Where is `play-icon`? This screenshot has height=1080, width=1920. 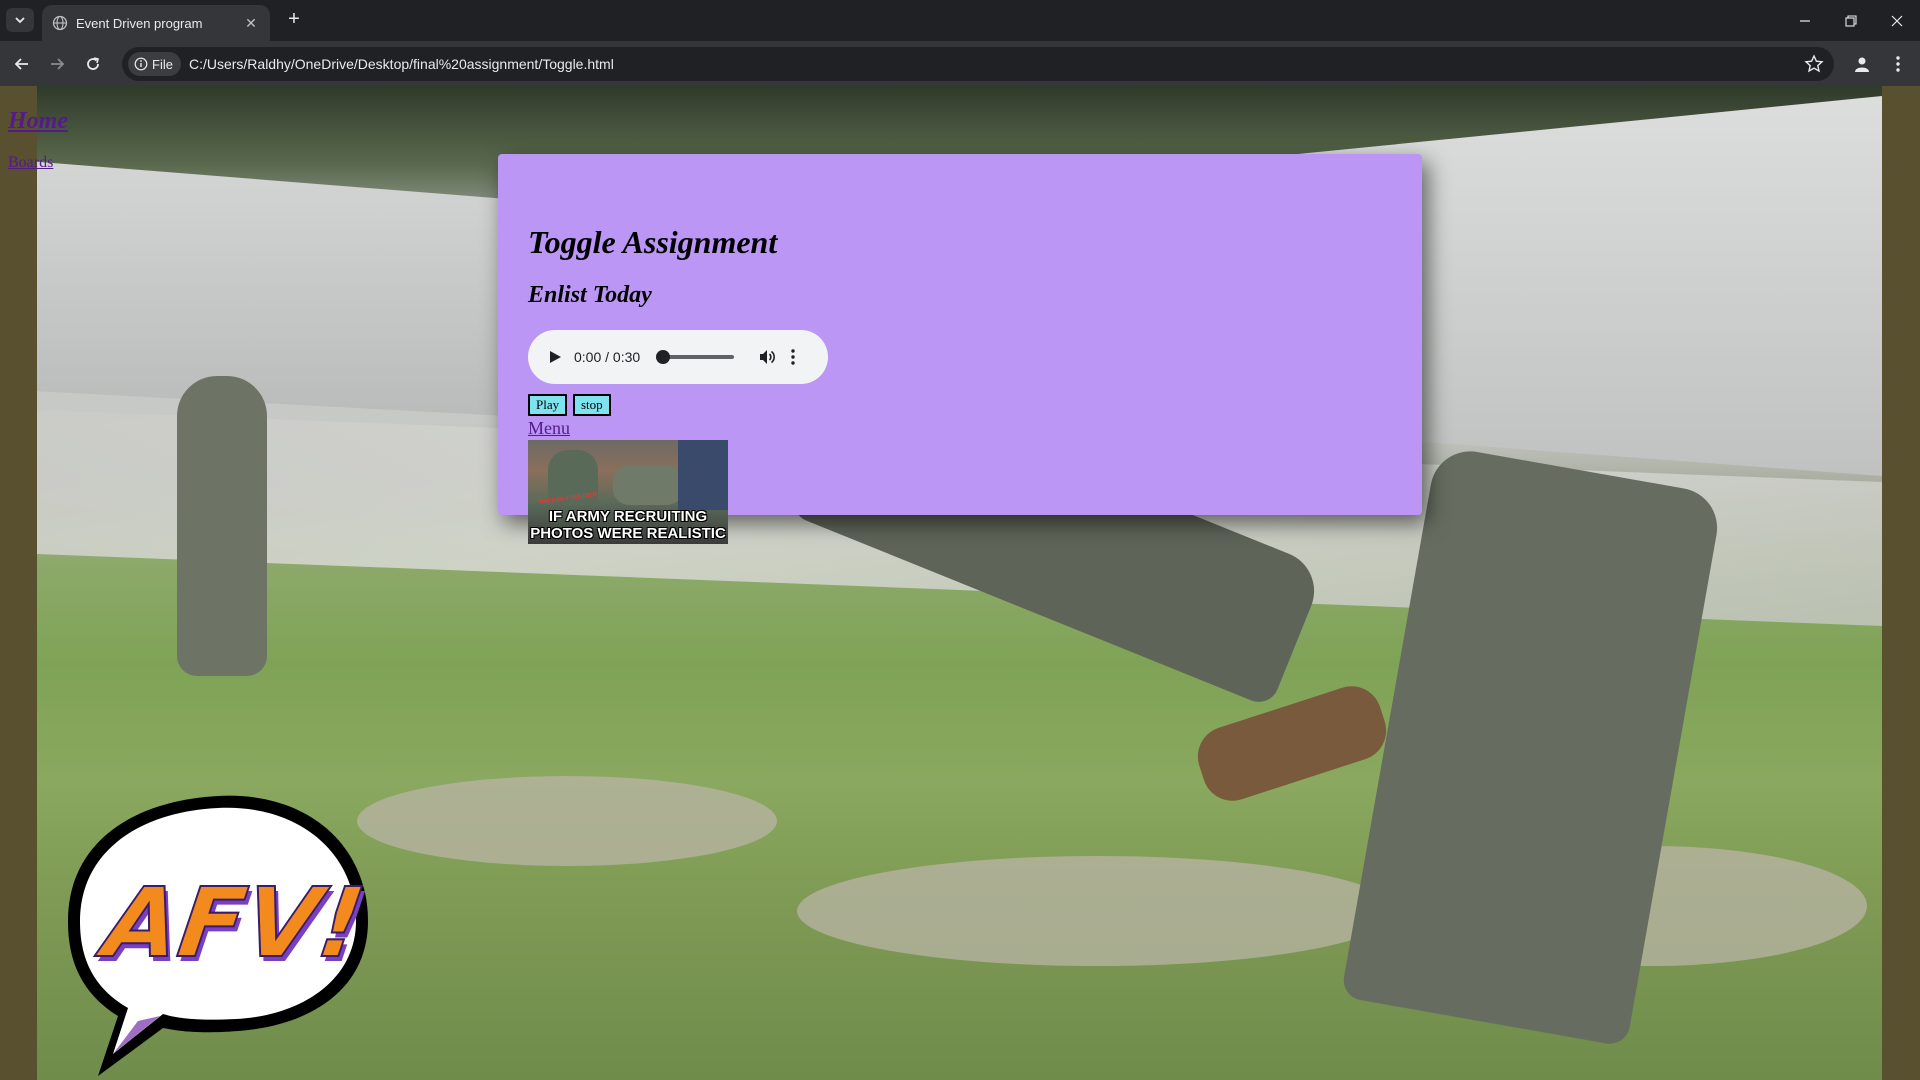
play-icon is located at coordinates (555, 357).